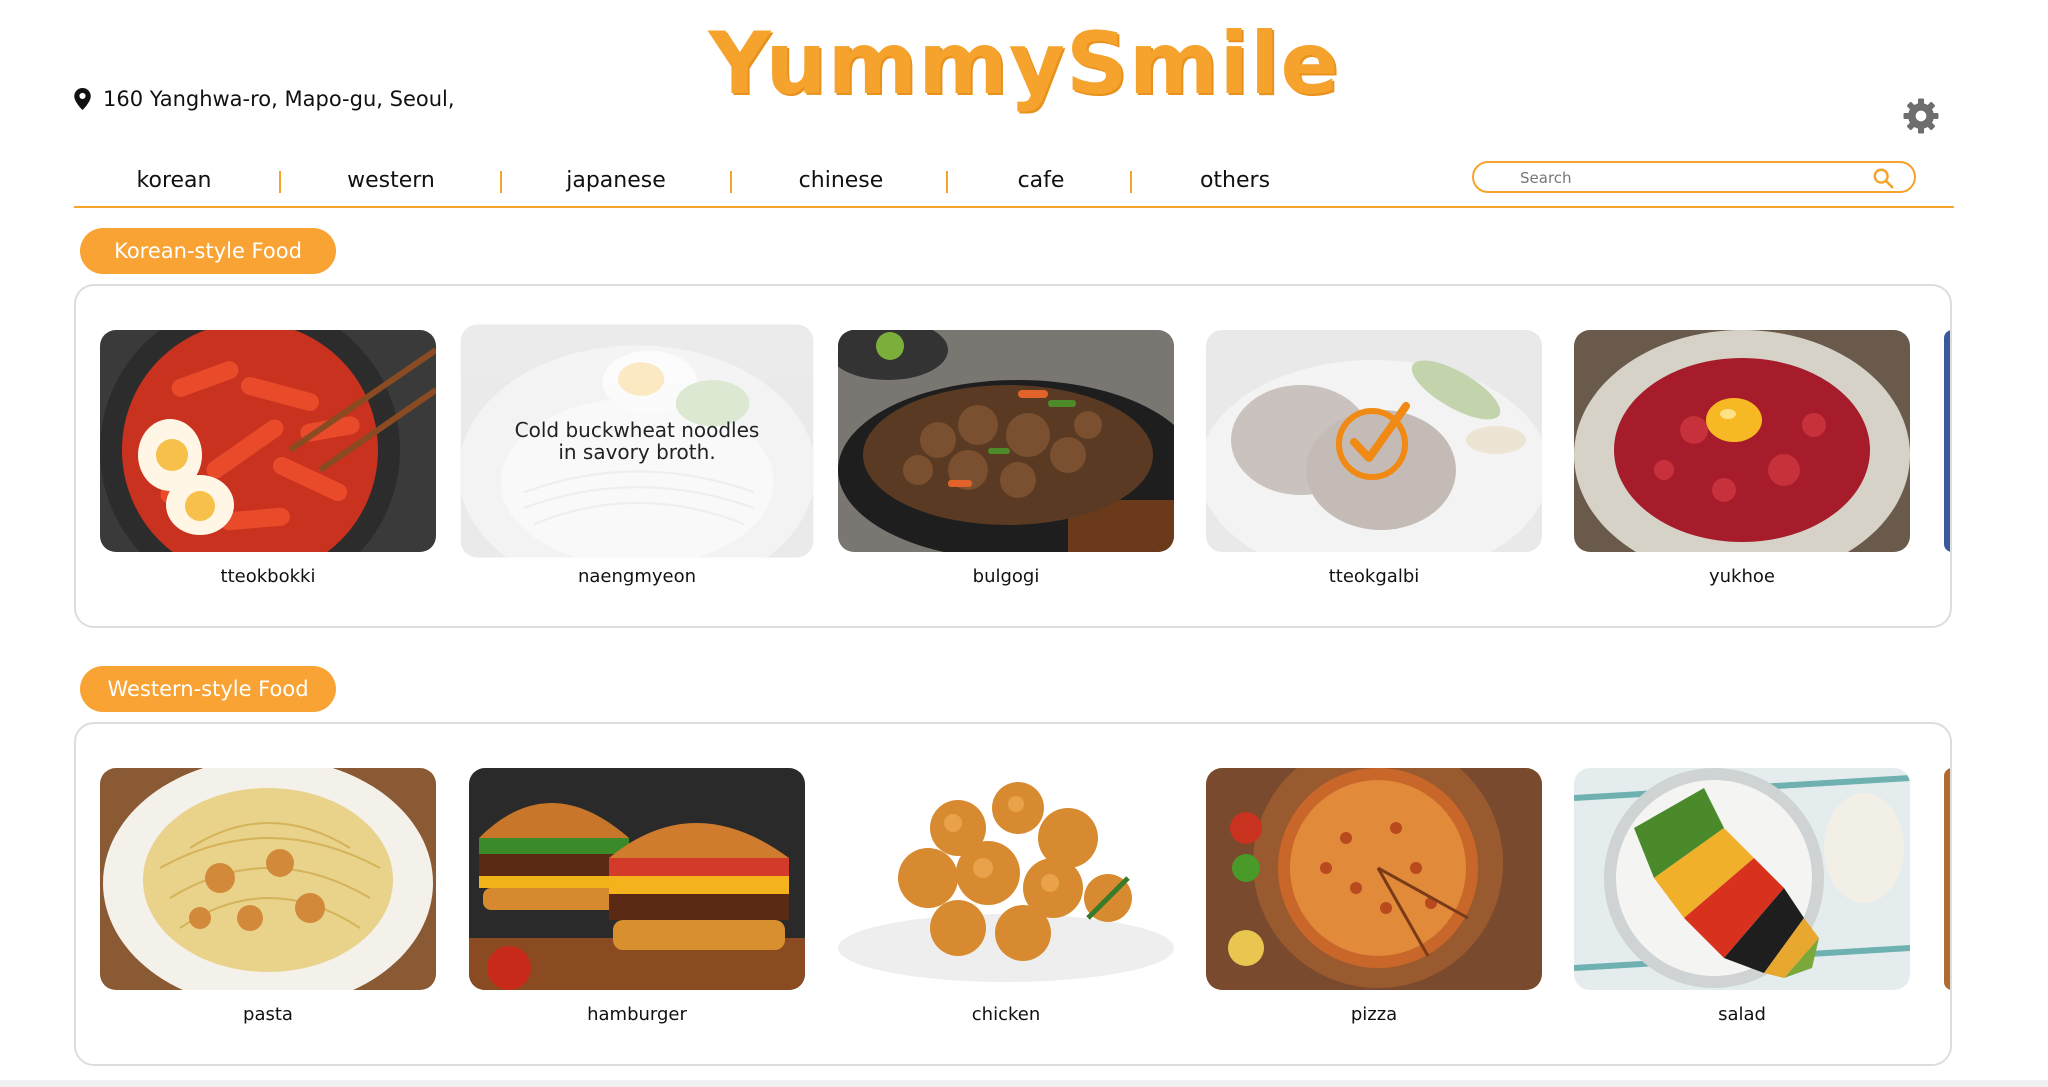 The image size is (2048, 1087). What do you see at coordinates (1690, 178) in the screenshot?
I see `search-input` at bounding box center [1690, 178].